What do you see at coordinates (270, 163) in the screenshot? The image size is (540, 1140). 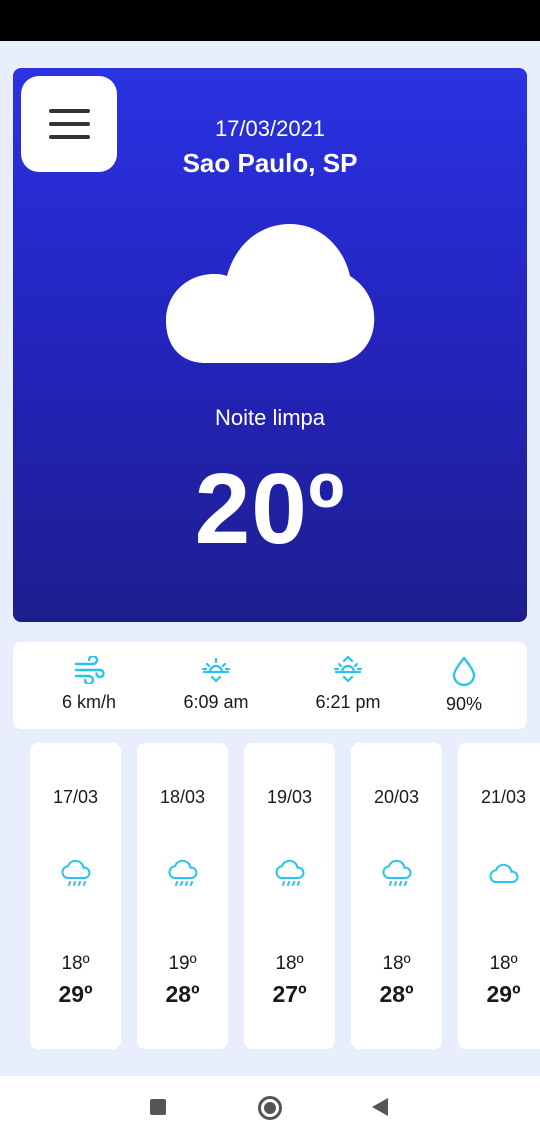 I see `city-name: Sao Paulo, SP` at bounding box center [270, 163].